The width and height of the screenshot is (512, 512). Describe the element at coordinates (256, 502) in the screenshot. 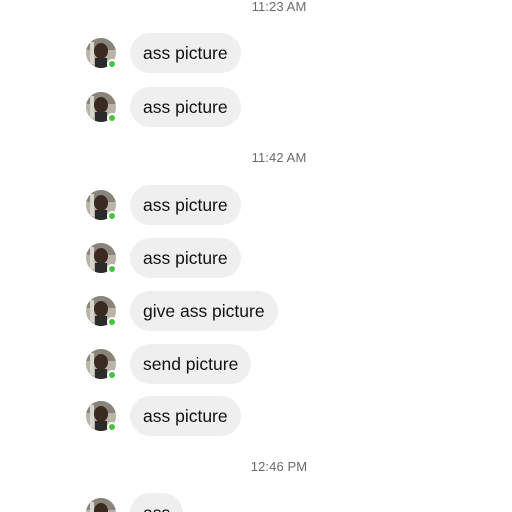

I see `message-row: ass` at that location.